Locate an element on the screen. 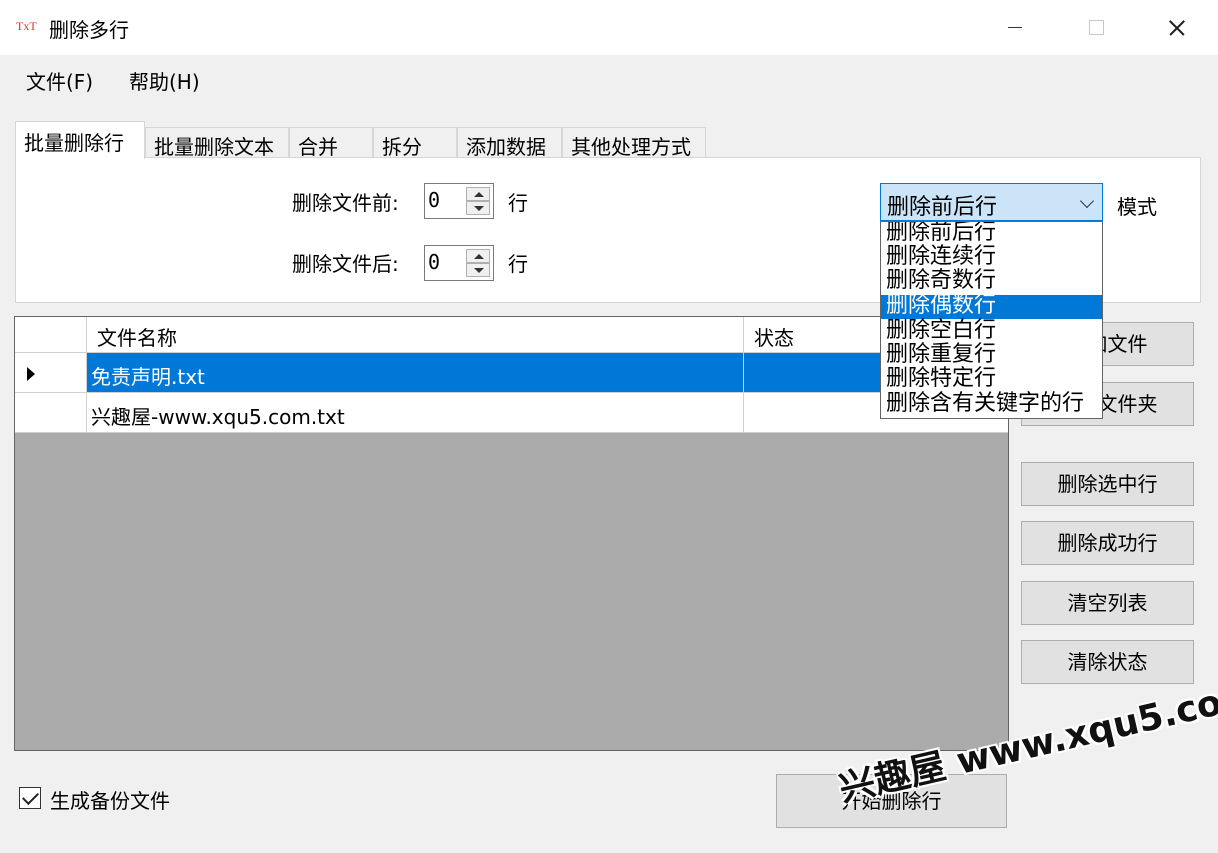 The width and height of the screenshot is (1218, 853). current-row-arrow-icon is located at coordinates (31, 374).